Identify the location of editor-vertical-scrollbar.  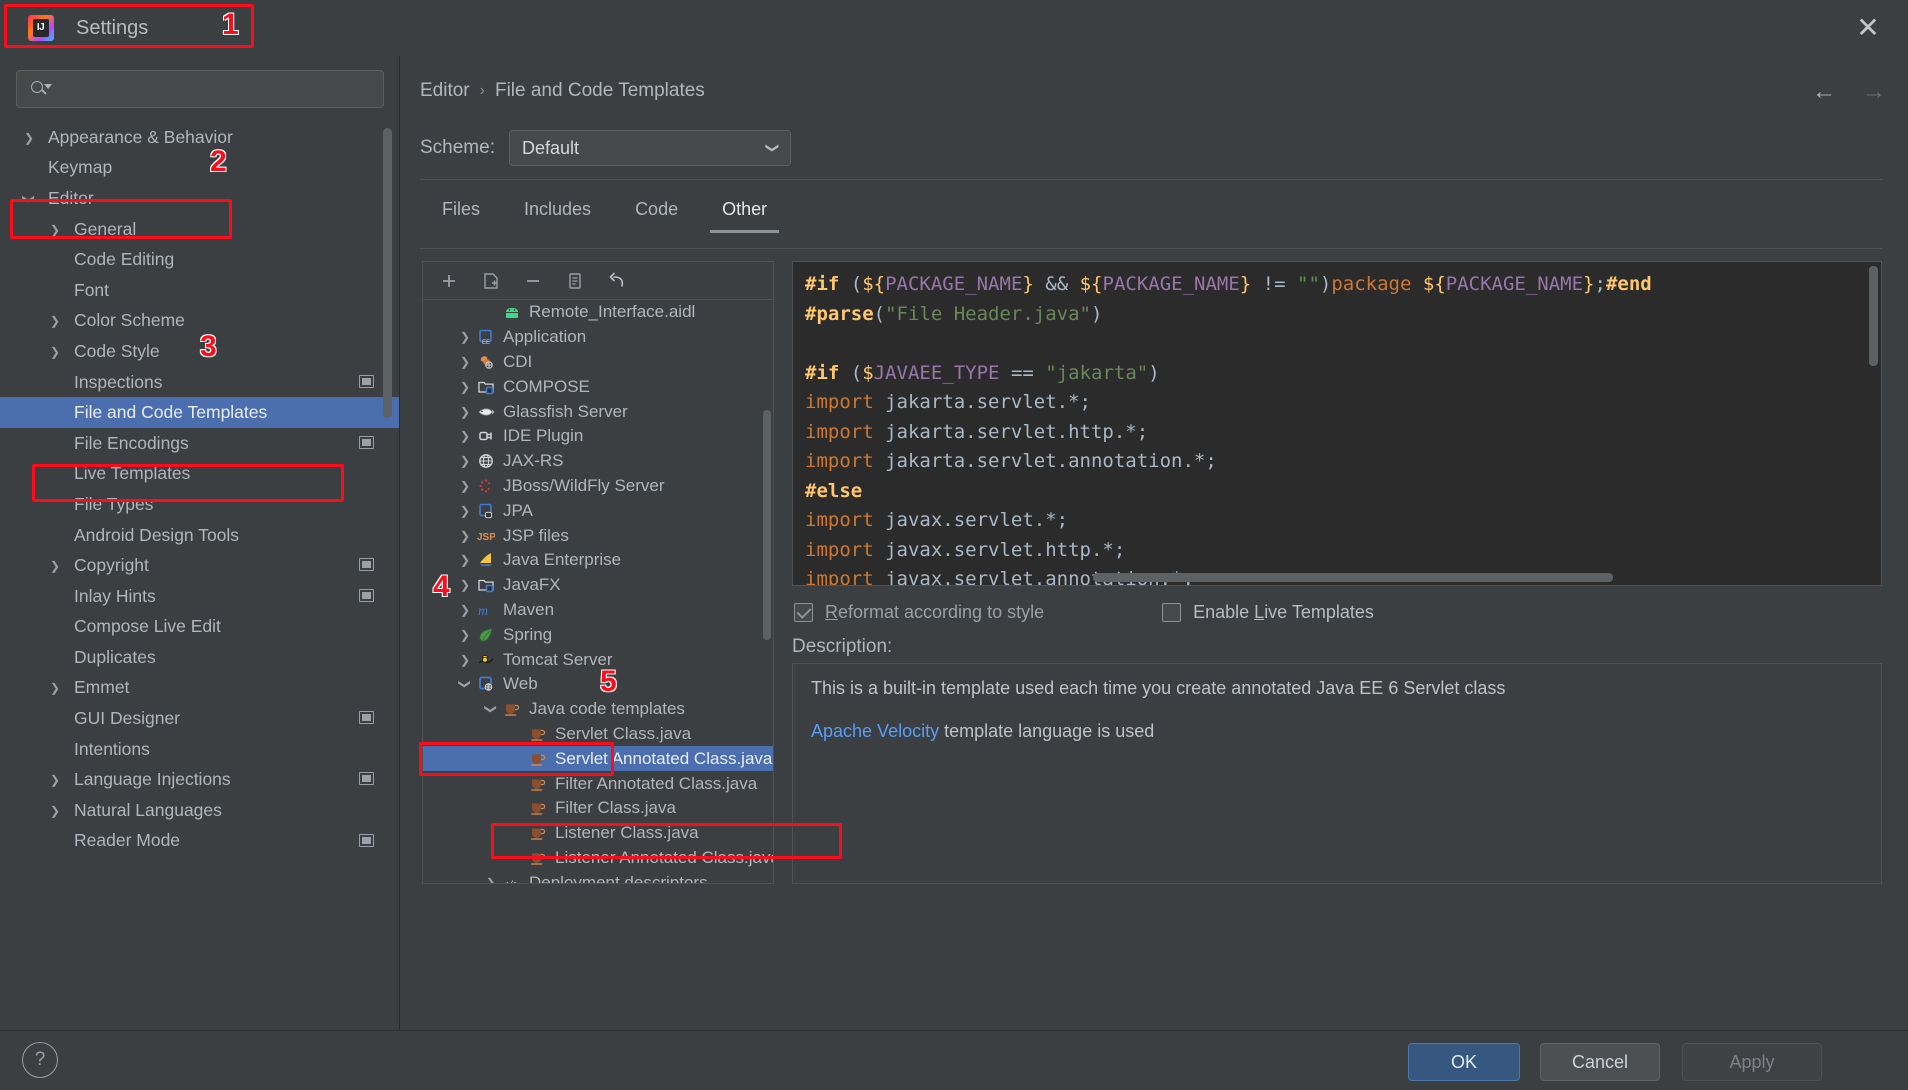
(1873, 316).